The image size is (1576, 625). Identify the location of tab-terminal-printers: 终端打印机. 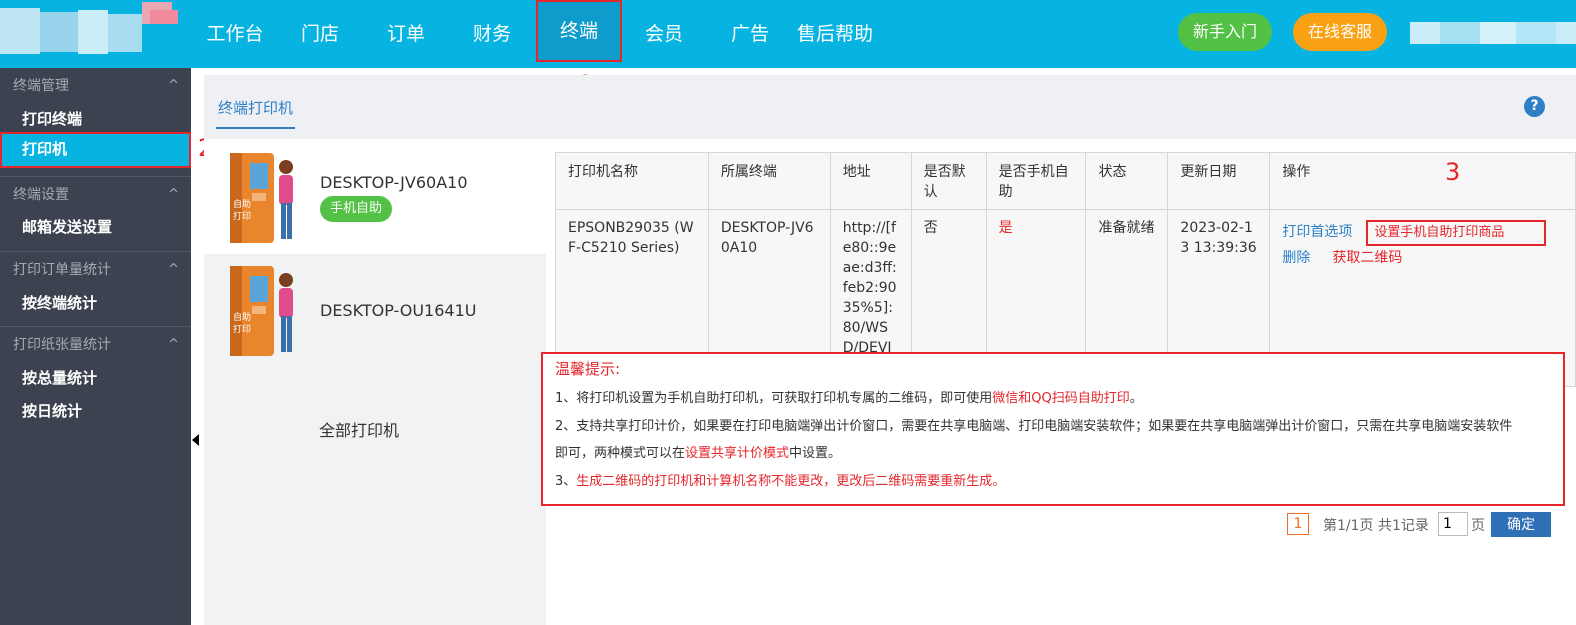
(256, 112).